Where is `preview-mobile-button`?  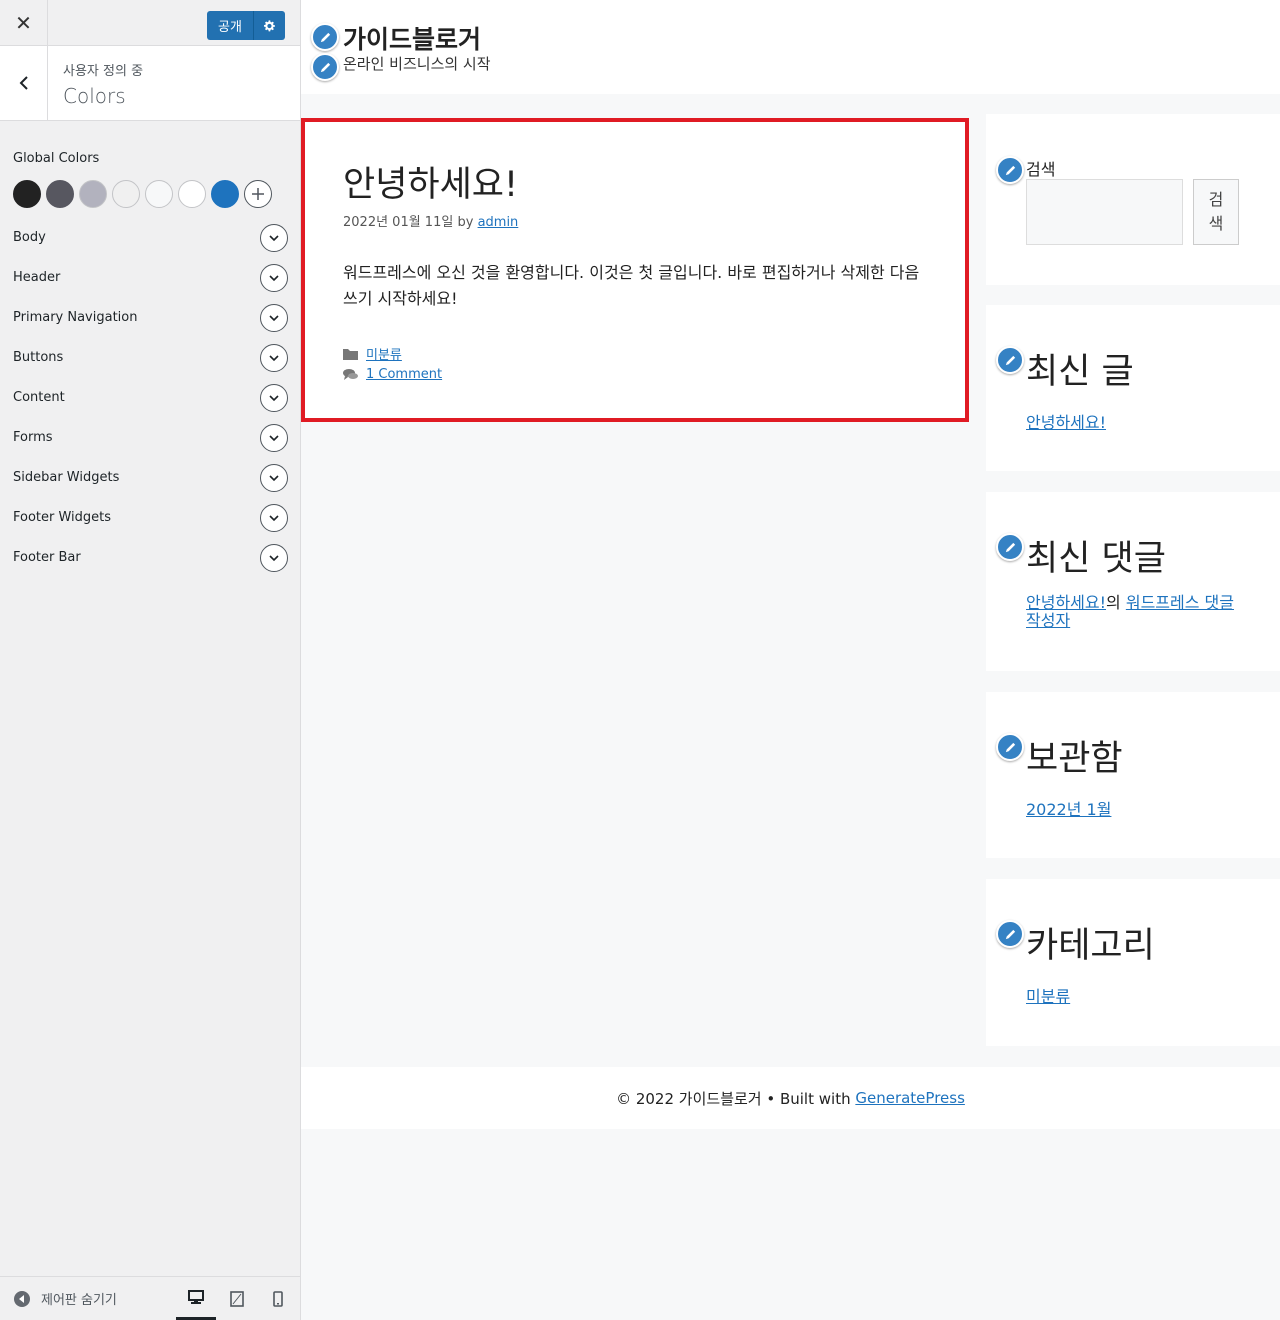
preview-mobile-button is located at coordinates (278, 1298).